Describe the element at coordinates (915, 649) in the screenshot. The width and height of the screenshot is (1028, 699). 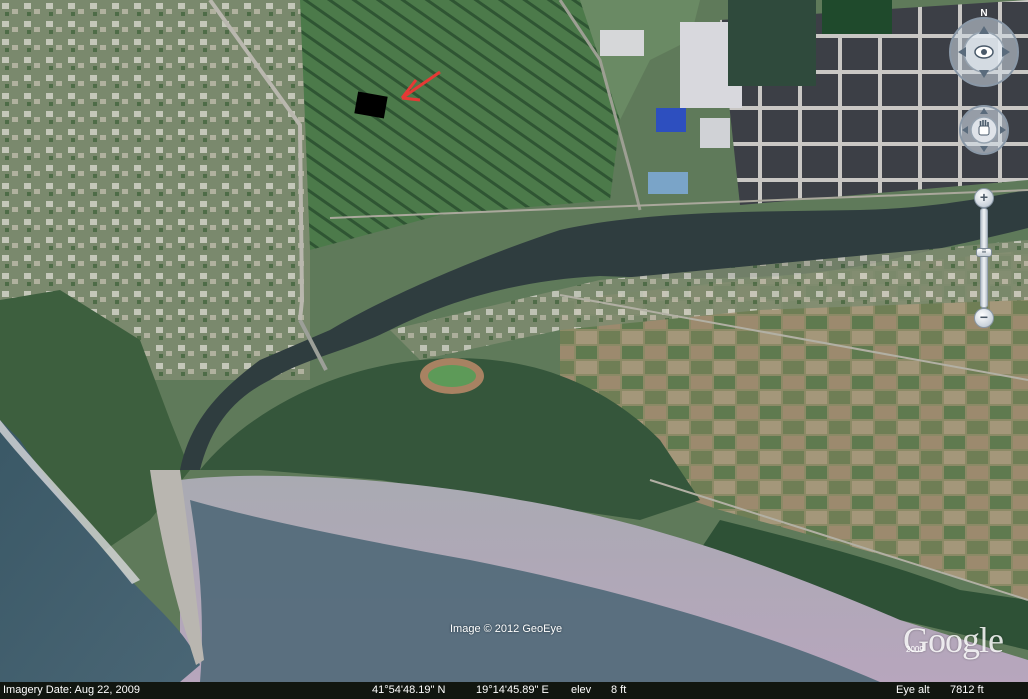
I see `logo-year: 2009` at that location.